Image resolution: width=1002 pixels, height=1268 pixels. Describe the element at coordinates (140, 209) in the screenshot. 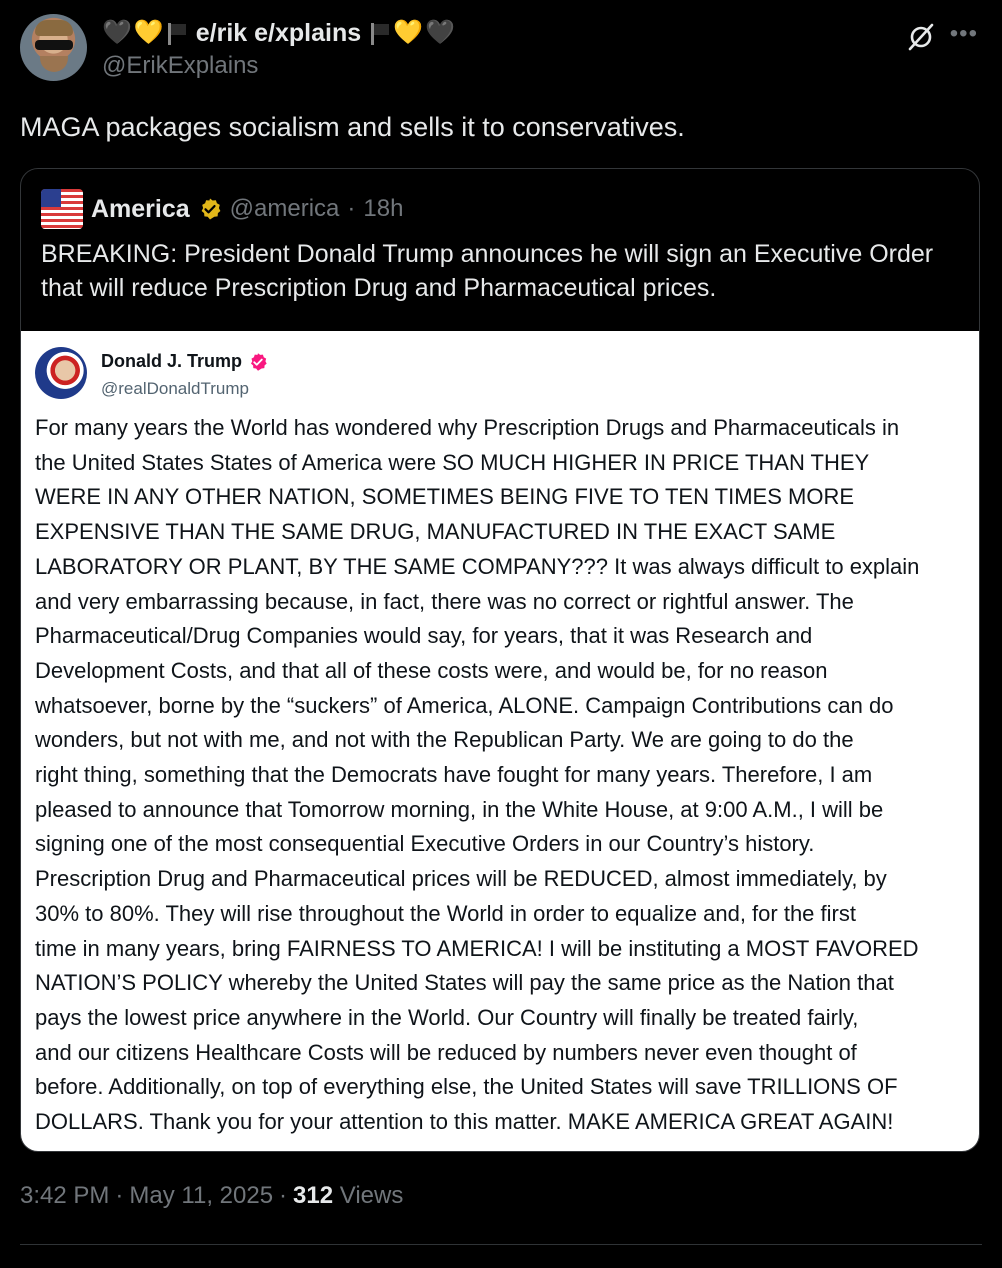

I see `quoted-author-name: America` at that location.